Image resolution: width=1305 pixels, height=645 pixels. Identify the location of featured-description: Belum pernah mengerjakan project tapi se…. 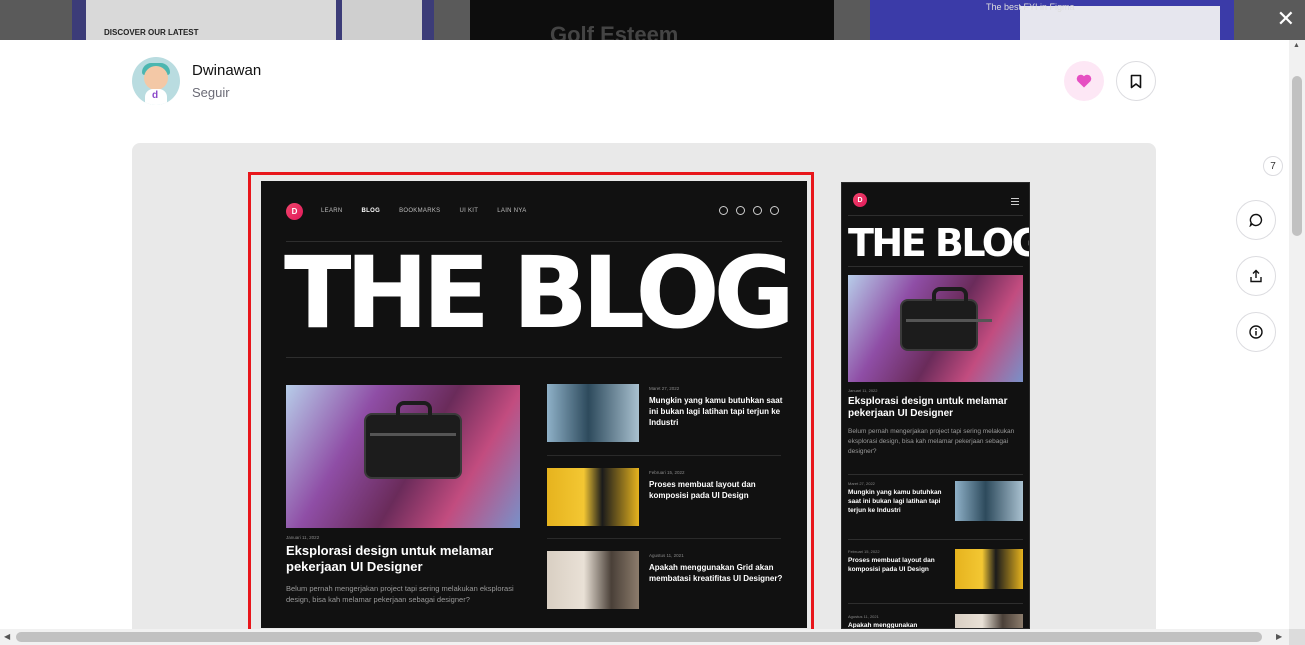
(400, 594).